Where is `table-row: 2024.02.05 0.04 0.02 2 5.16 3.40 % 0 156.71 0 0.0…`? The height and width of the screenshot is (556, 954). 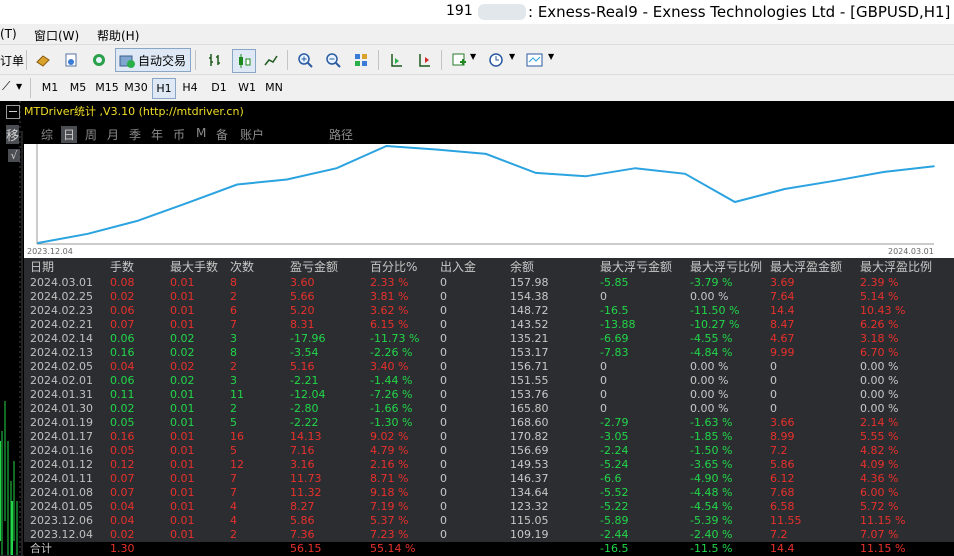
table-row: 2024.02.05 0.04 0.02 2 5.16 3.40 % 0 156.71 0 0.0… is located at coordinates (489, 367).